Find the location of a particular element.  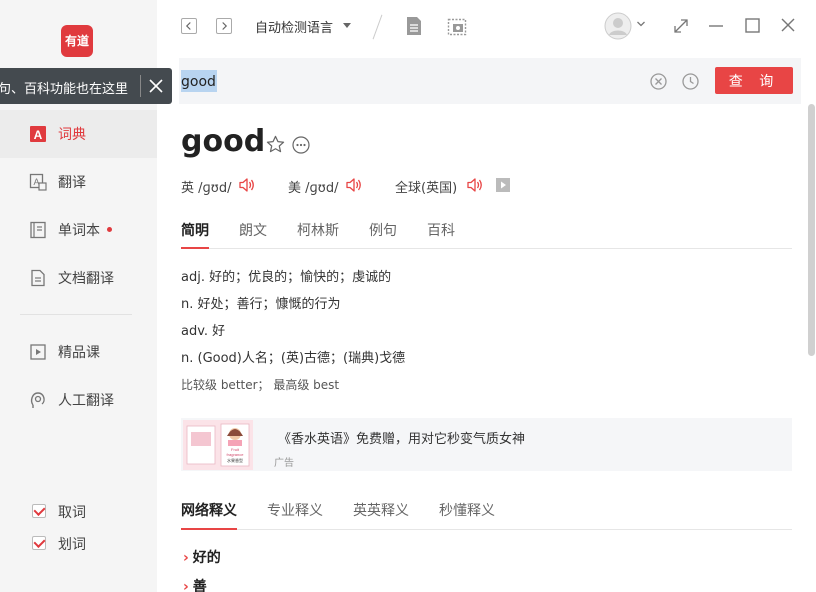

definition: adj. 好的；优良的；愉快的；虔诚的 is located at coordinates (286, 277).